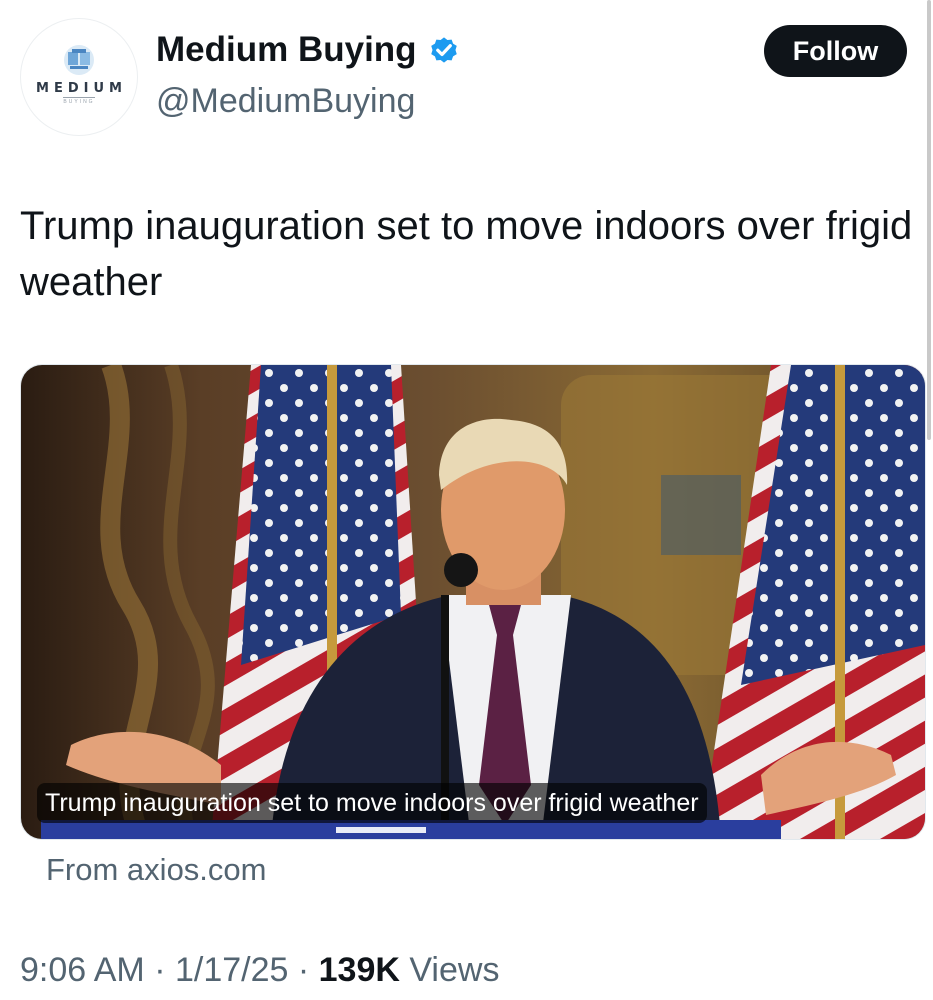 Image resolution: width=933 pixels, height=1000 pixels. Describe the element at coordinates (449, 970) in the screenshot. I see `views-label: Views` at that location.